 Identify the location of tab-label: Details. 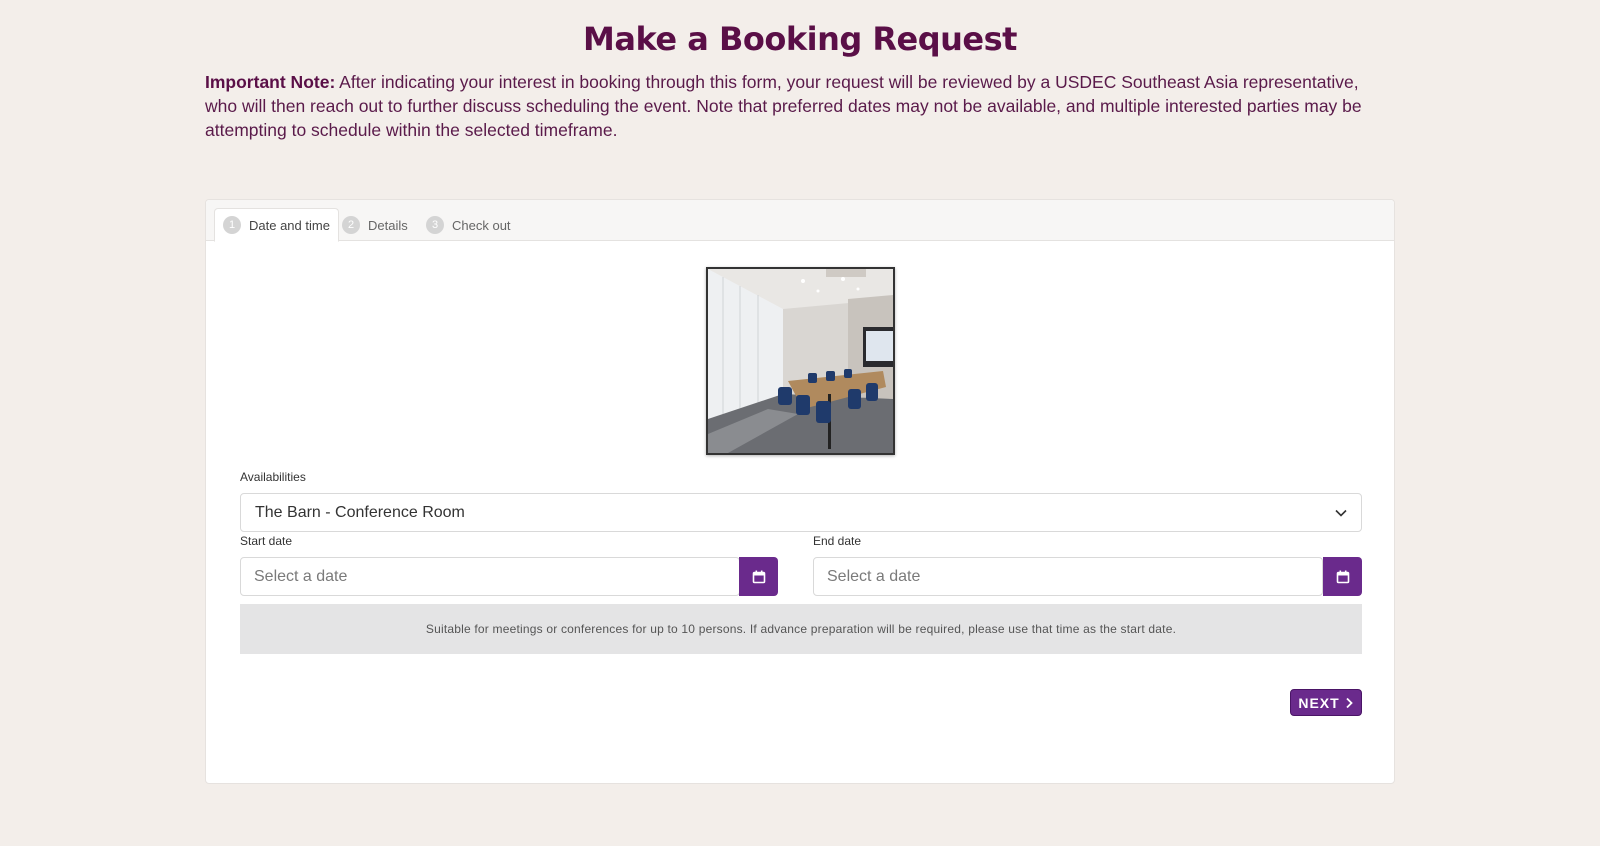
(388, 225).